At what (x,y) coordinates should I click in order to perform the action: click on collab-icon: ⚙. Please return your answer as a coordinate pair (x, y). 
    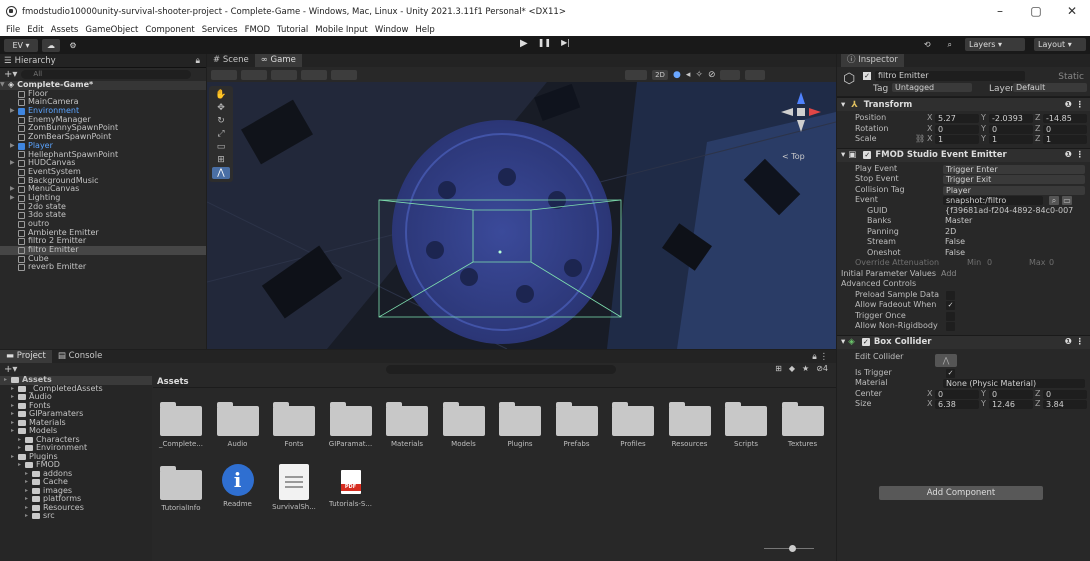
    Looking at the image, I should click on (73, 45).